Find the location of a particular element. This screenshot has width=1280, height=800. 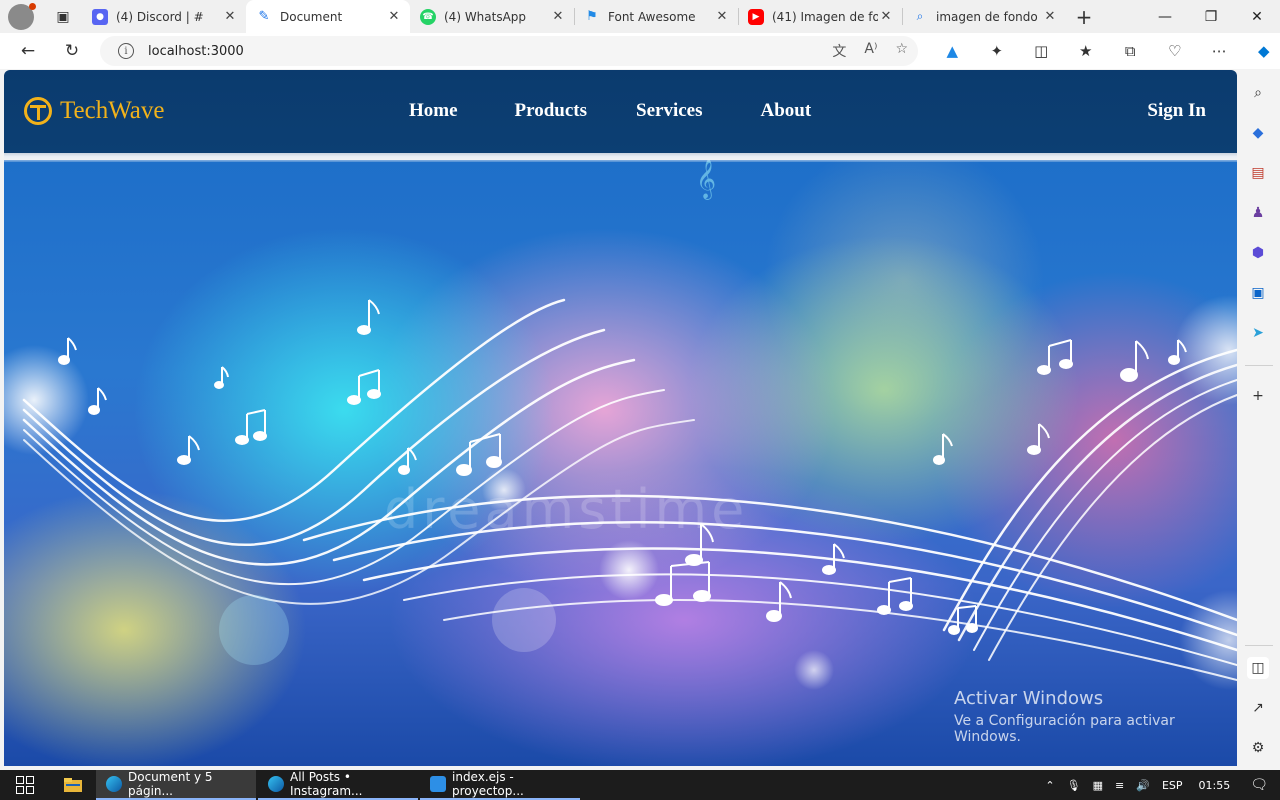

tab-search: ⌕ imagen de fondo d ✕ is located at coordinates (984, 16).